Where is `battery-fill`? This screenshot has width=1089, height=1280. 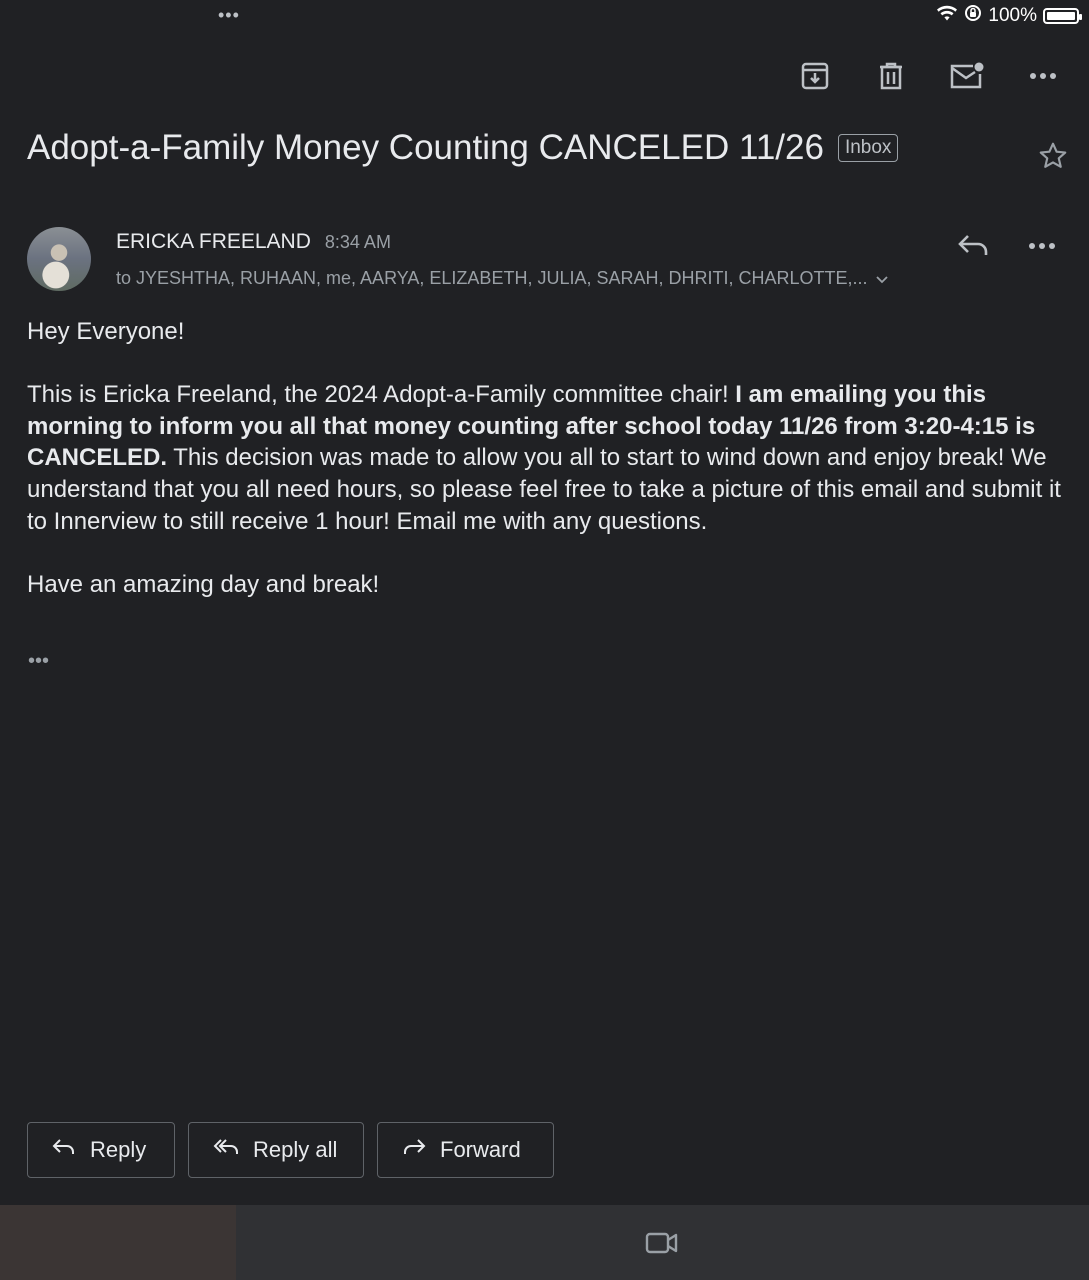 battery-fill is located at coordinates (1061, 16).